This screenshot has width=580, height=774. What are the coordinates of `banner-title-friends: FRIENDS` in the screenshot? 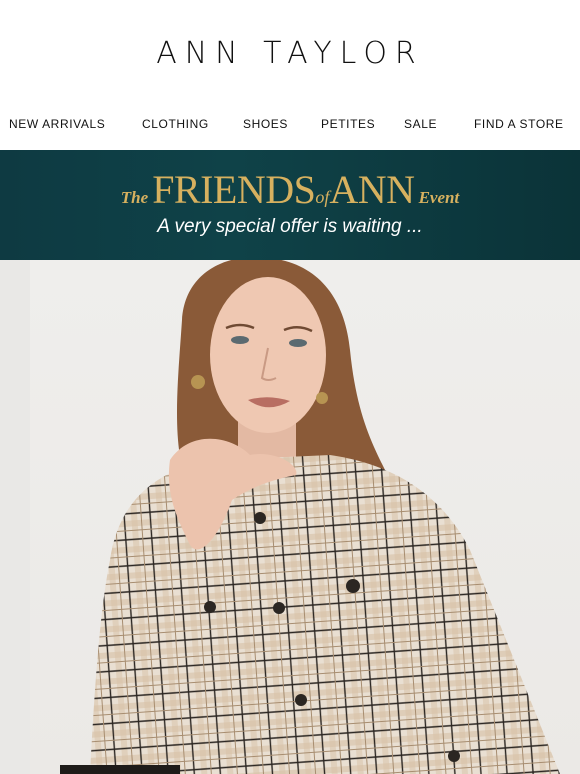 It's located at (234, 189).